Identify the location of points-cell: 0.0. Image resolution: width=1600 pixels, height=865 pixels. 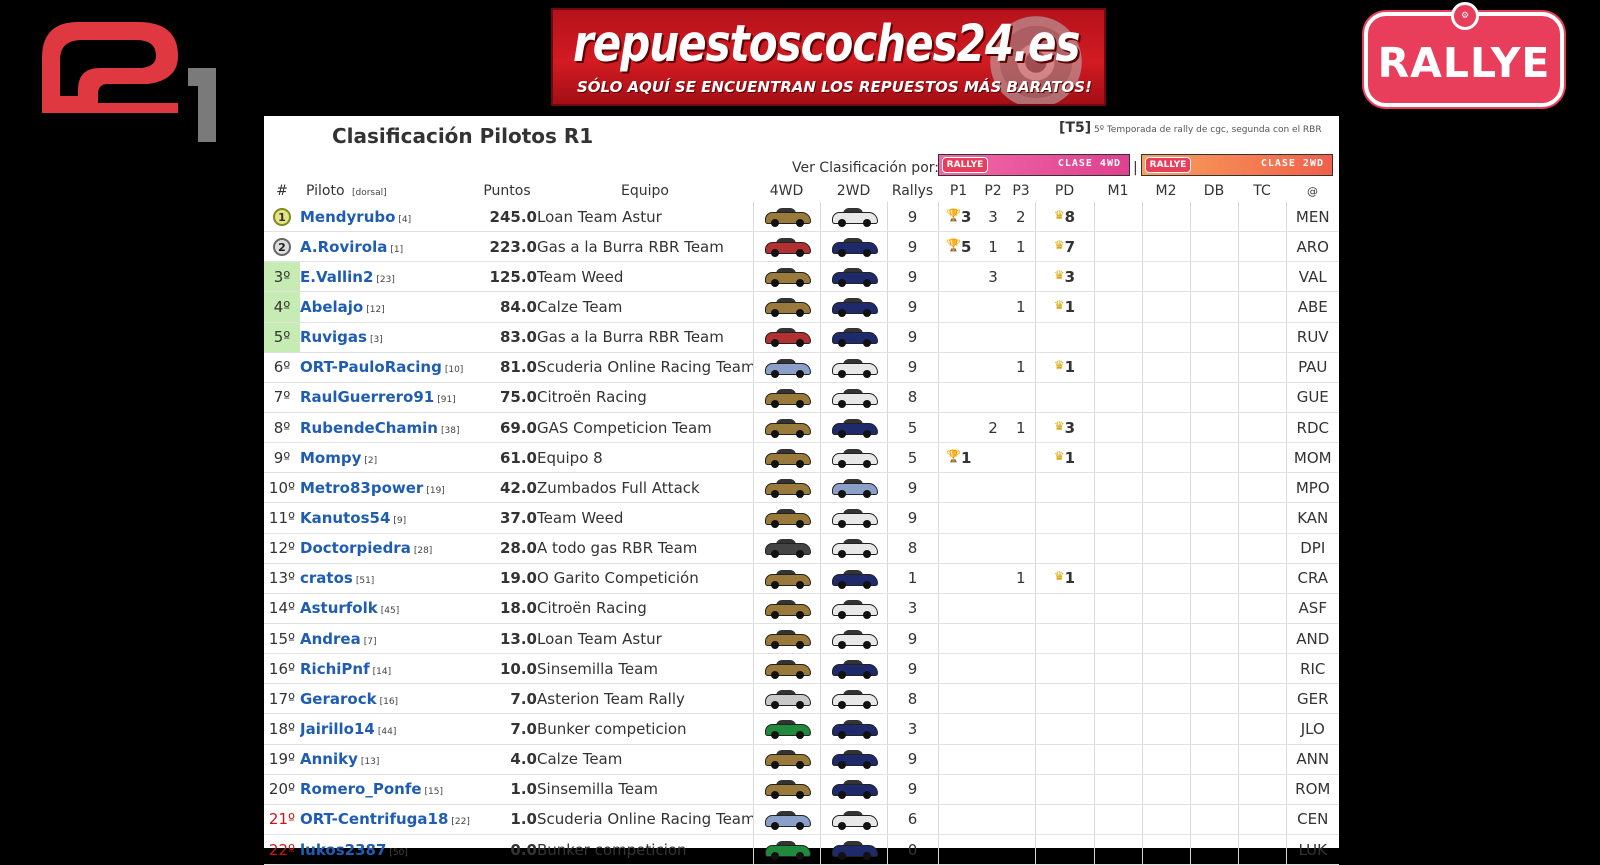
(507, 849).